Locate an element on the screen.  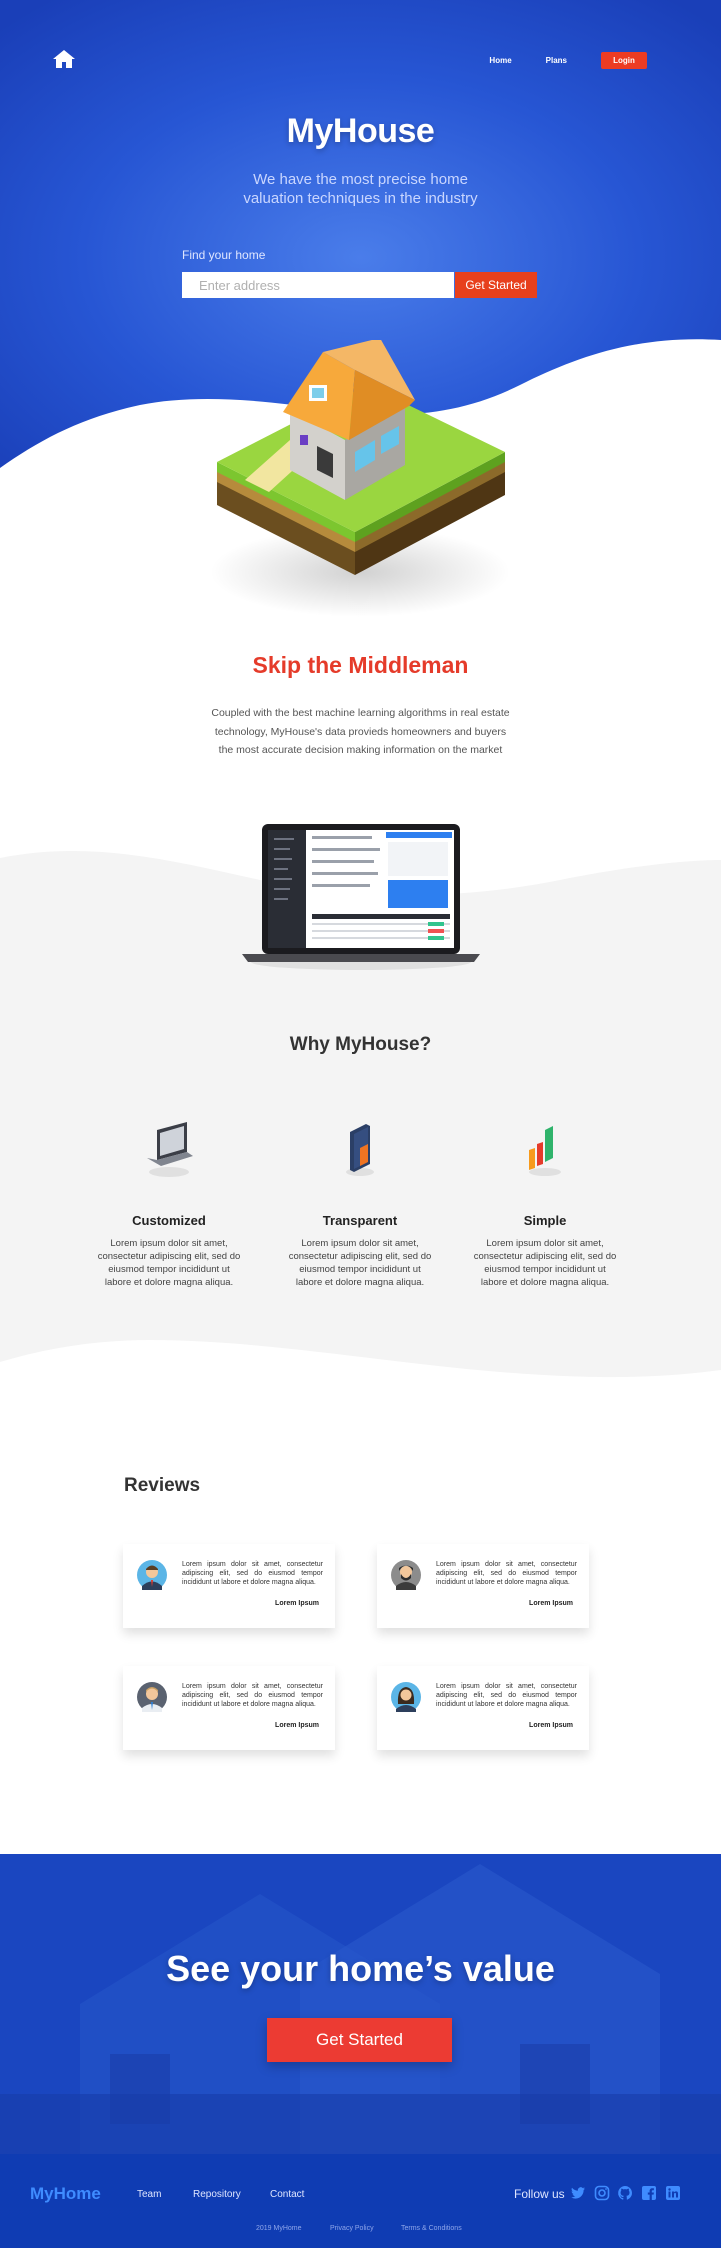
cta-title: See your home’s value is located at coordinates (360, 1968).